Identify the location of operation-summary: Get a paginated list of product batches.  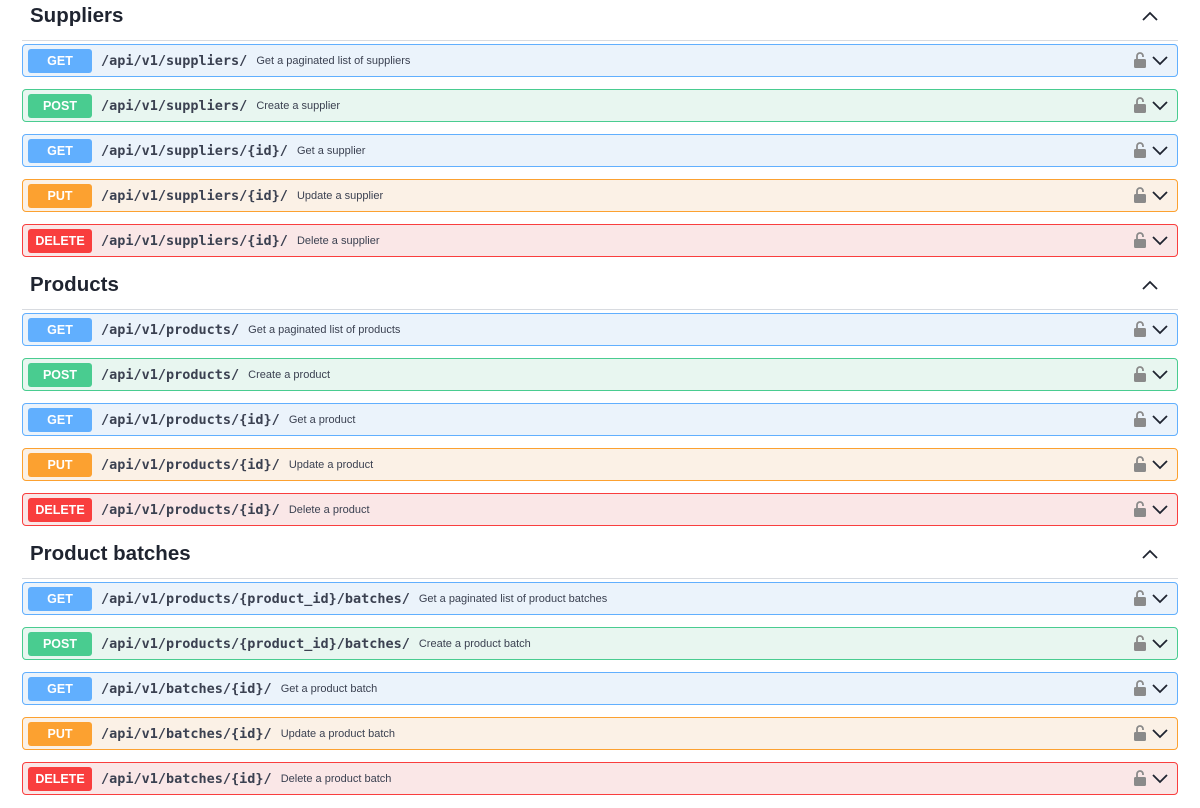
(513, 598).